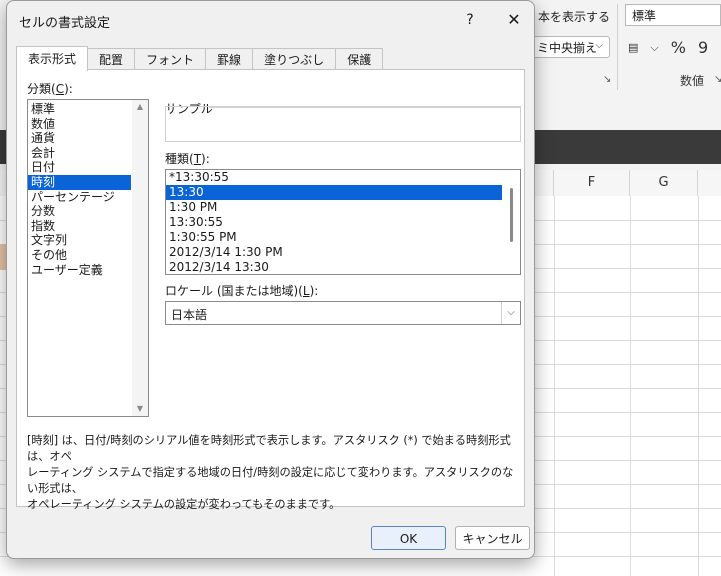 This screenshot has width=721, height=576. I want to click on column-header-partial, so click(544, 183).